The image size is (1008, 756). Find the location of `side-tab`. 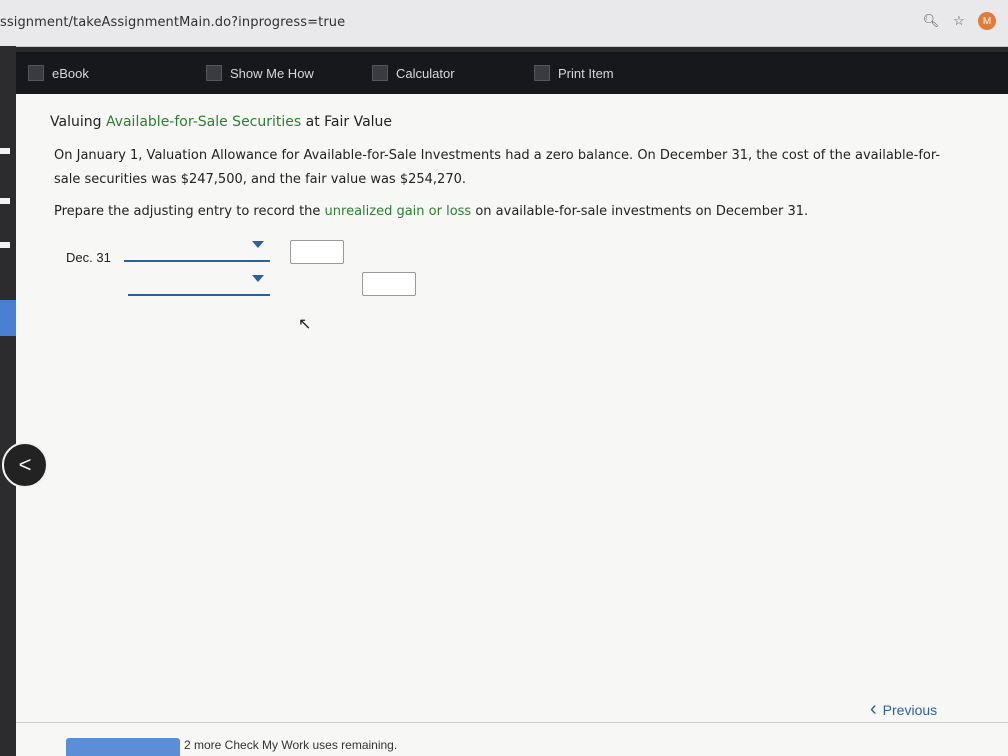

side-tab is located at coordinates (8, 318).